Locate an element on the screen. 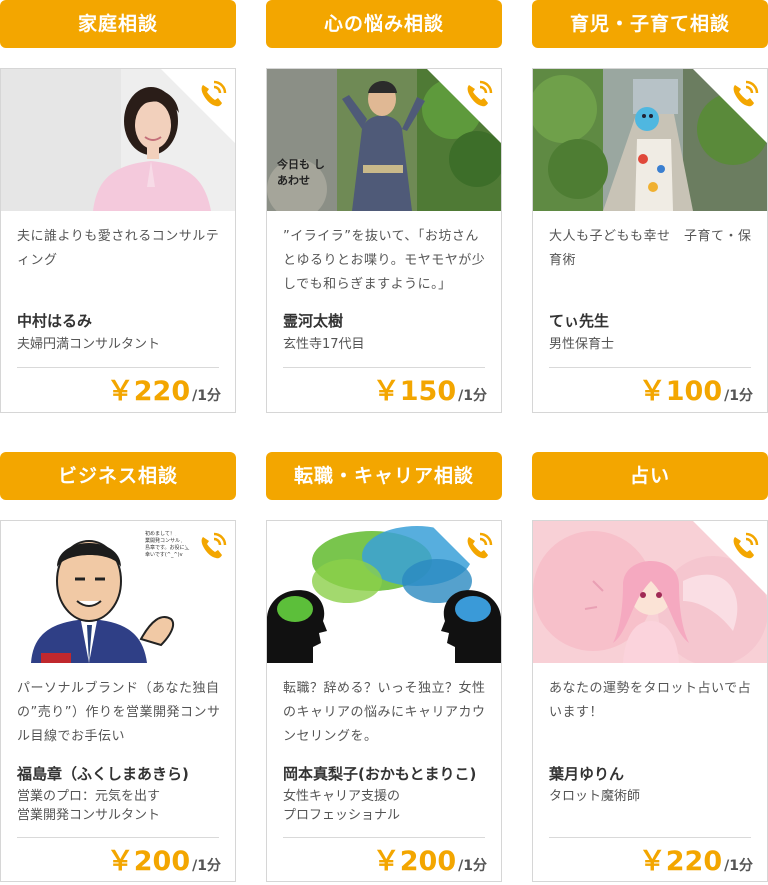  counselor-name: 中村はるみ is located at coordinates (55, 321).